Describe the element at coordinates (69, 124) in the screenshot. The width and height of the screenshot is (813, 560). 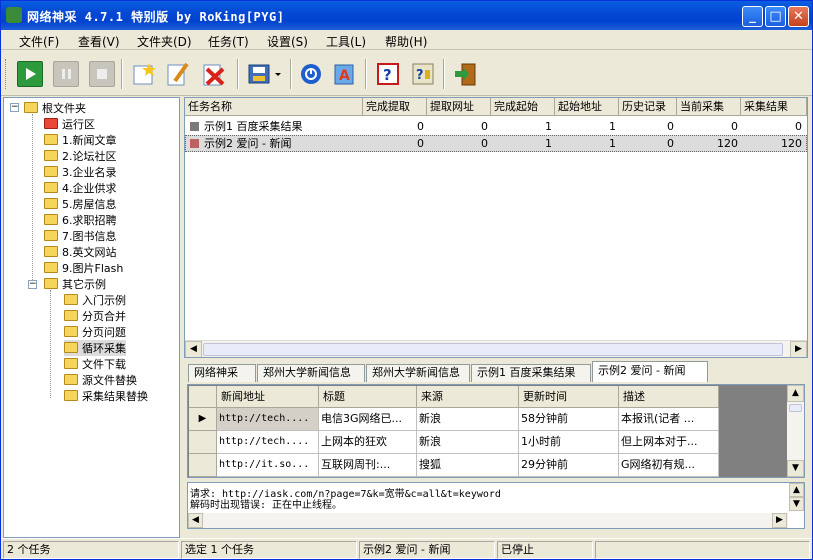
I see `tree-item: 运行区` at that location.